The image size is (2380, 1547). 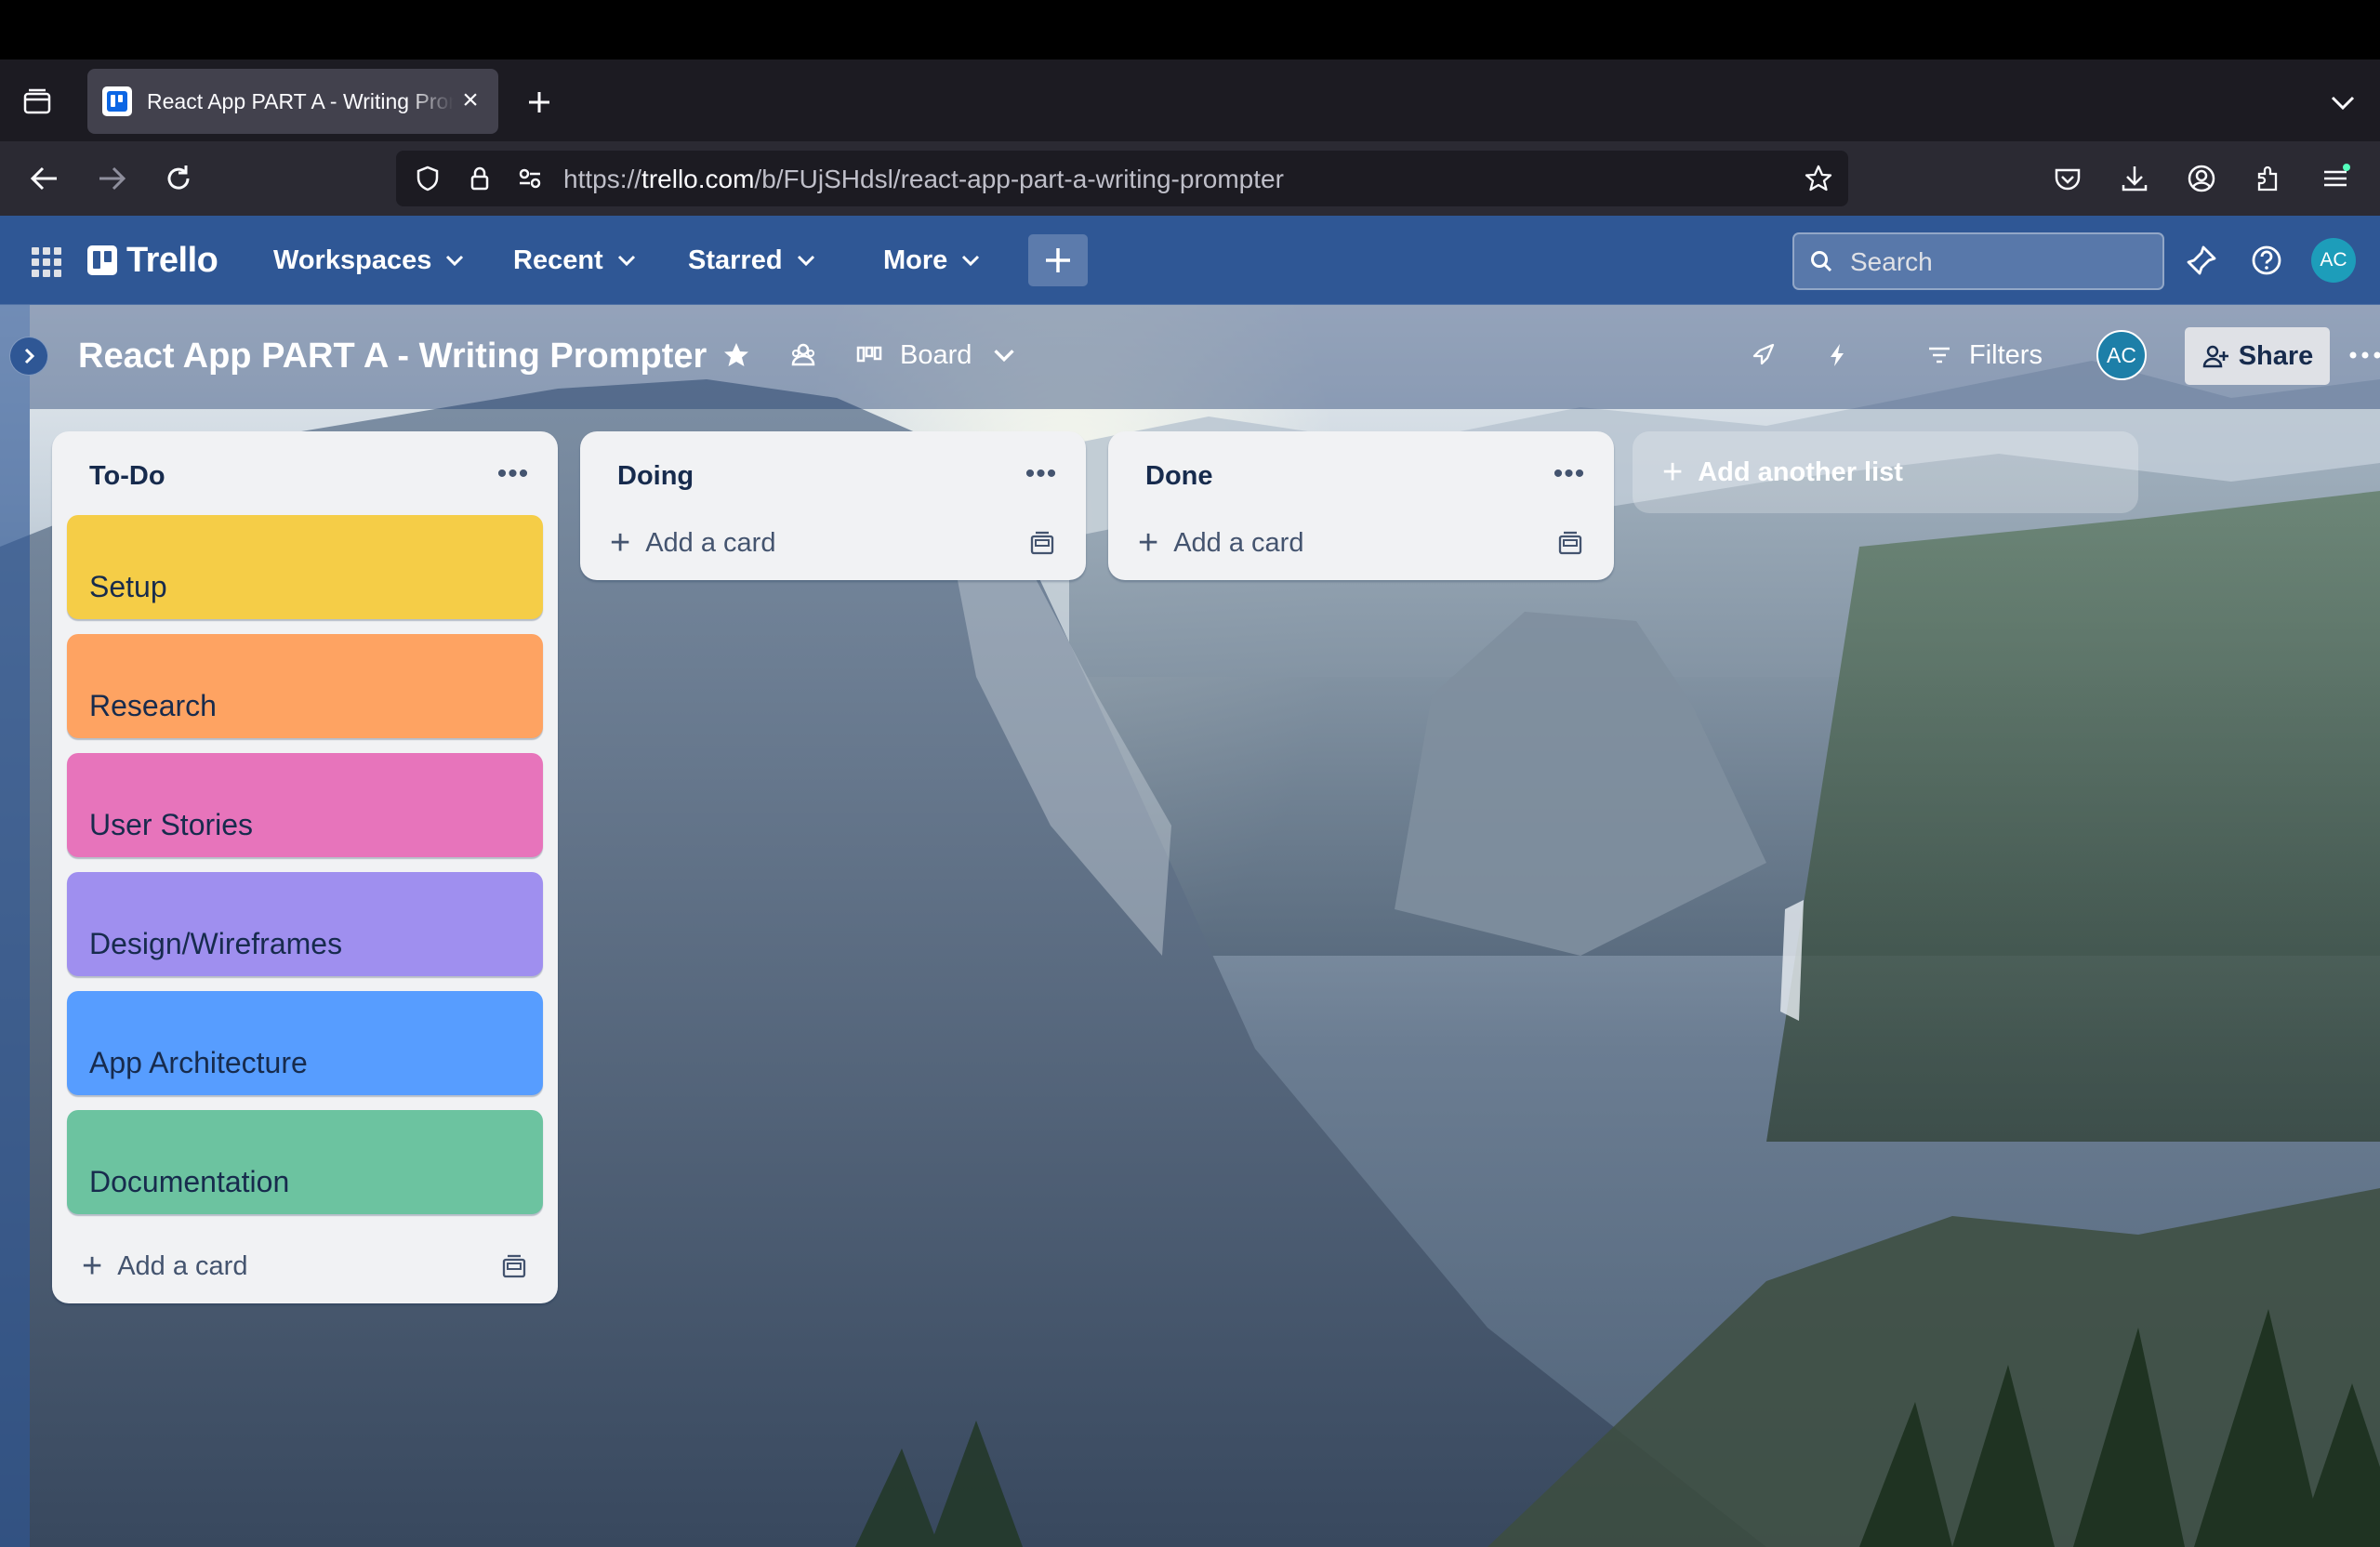 What do you see at coordinates (2268, 178) in the screenshot?
I see `extensions-icon` at bounding box center [2268, 178].